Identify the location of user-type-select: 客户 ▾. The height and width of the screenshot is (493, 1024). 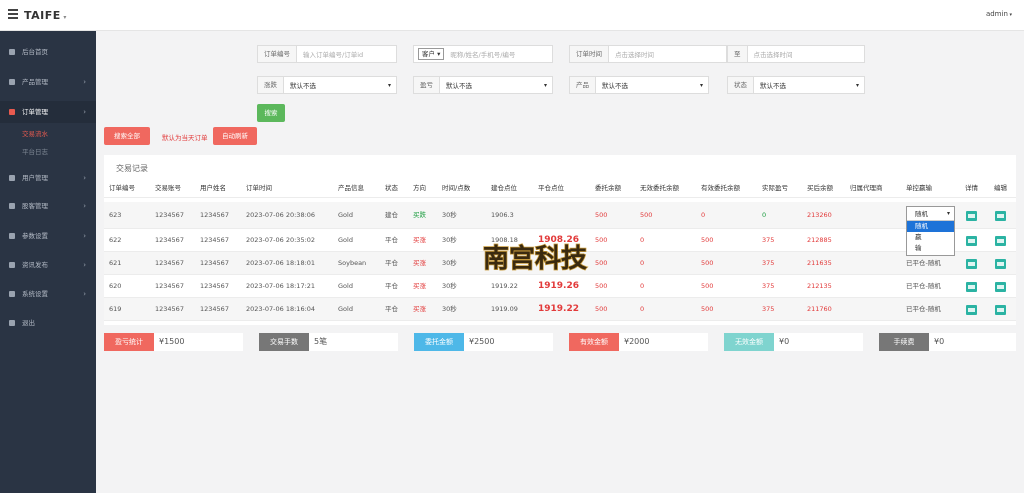
(431, 54).